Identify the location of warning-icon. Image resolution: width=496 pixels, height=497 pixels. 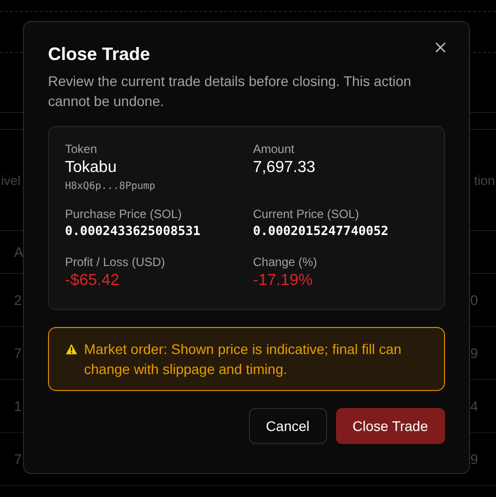
(71, 349).